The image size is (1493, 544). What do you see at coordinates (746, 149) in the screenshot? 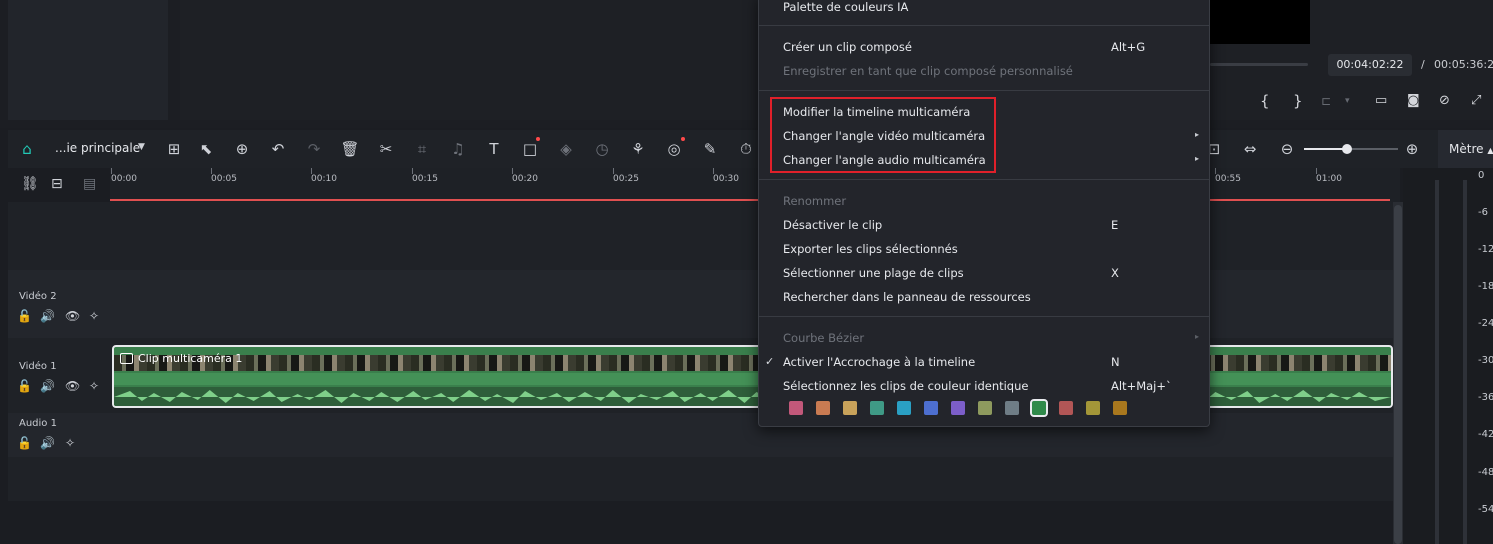
I see `timer-icon: ⏱` at bounding box center [746, 149].